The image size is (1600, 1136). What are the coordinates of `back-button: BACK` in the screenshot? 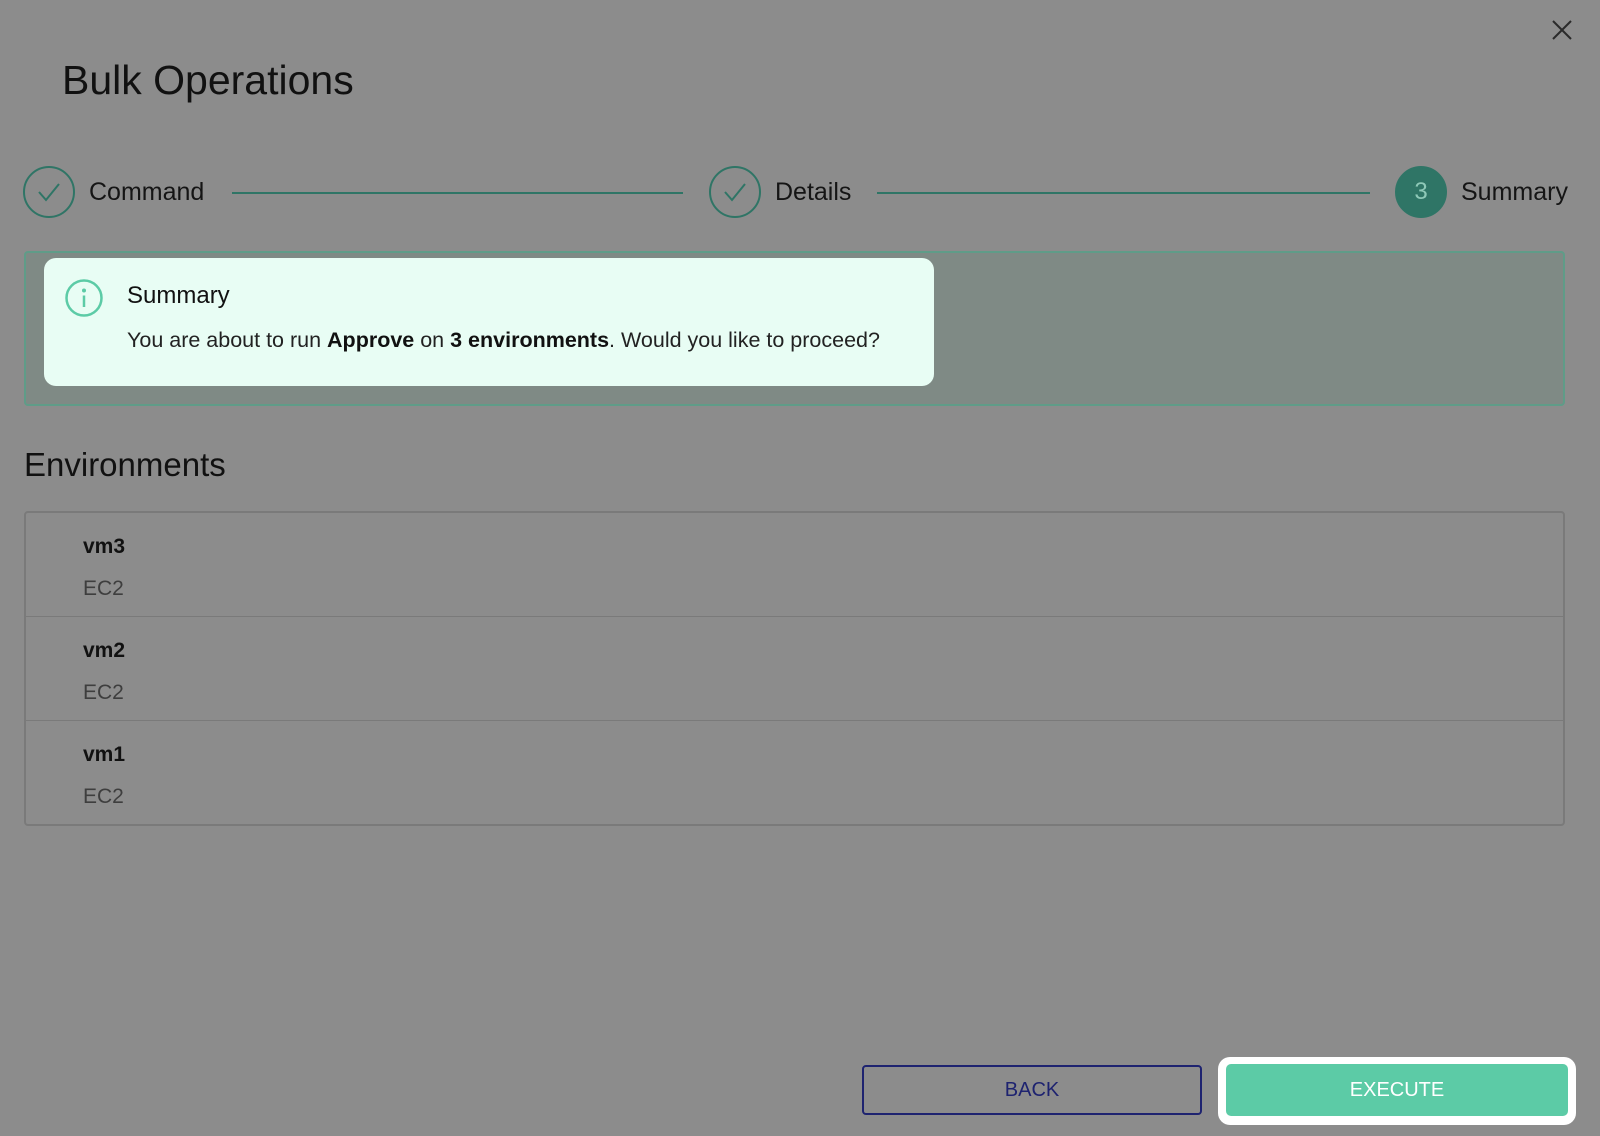 It's located at (1032, 1090).